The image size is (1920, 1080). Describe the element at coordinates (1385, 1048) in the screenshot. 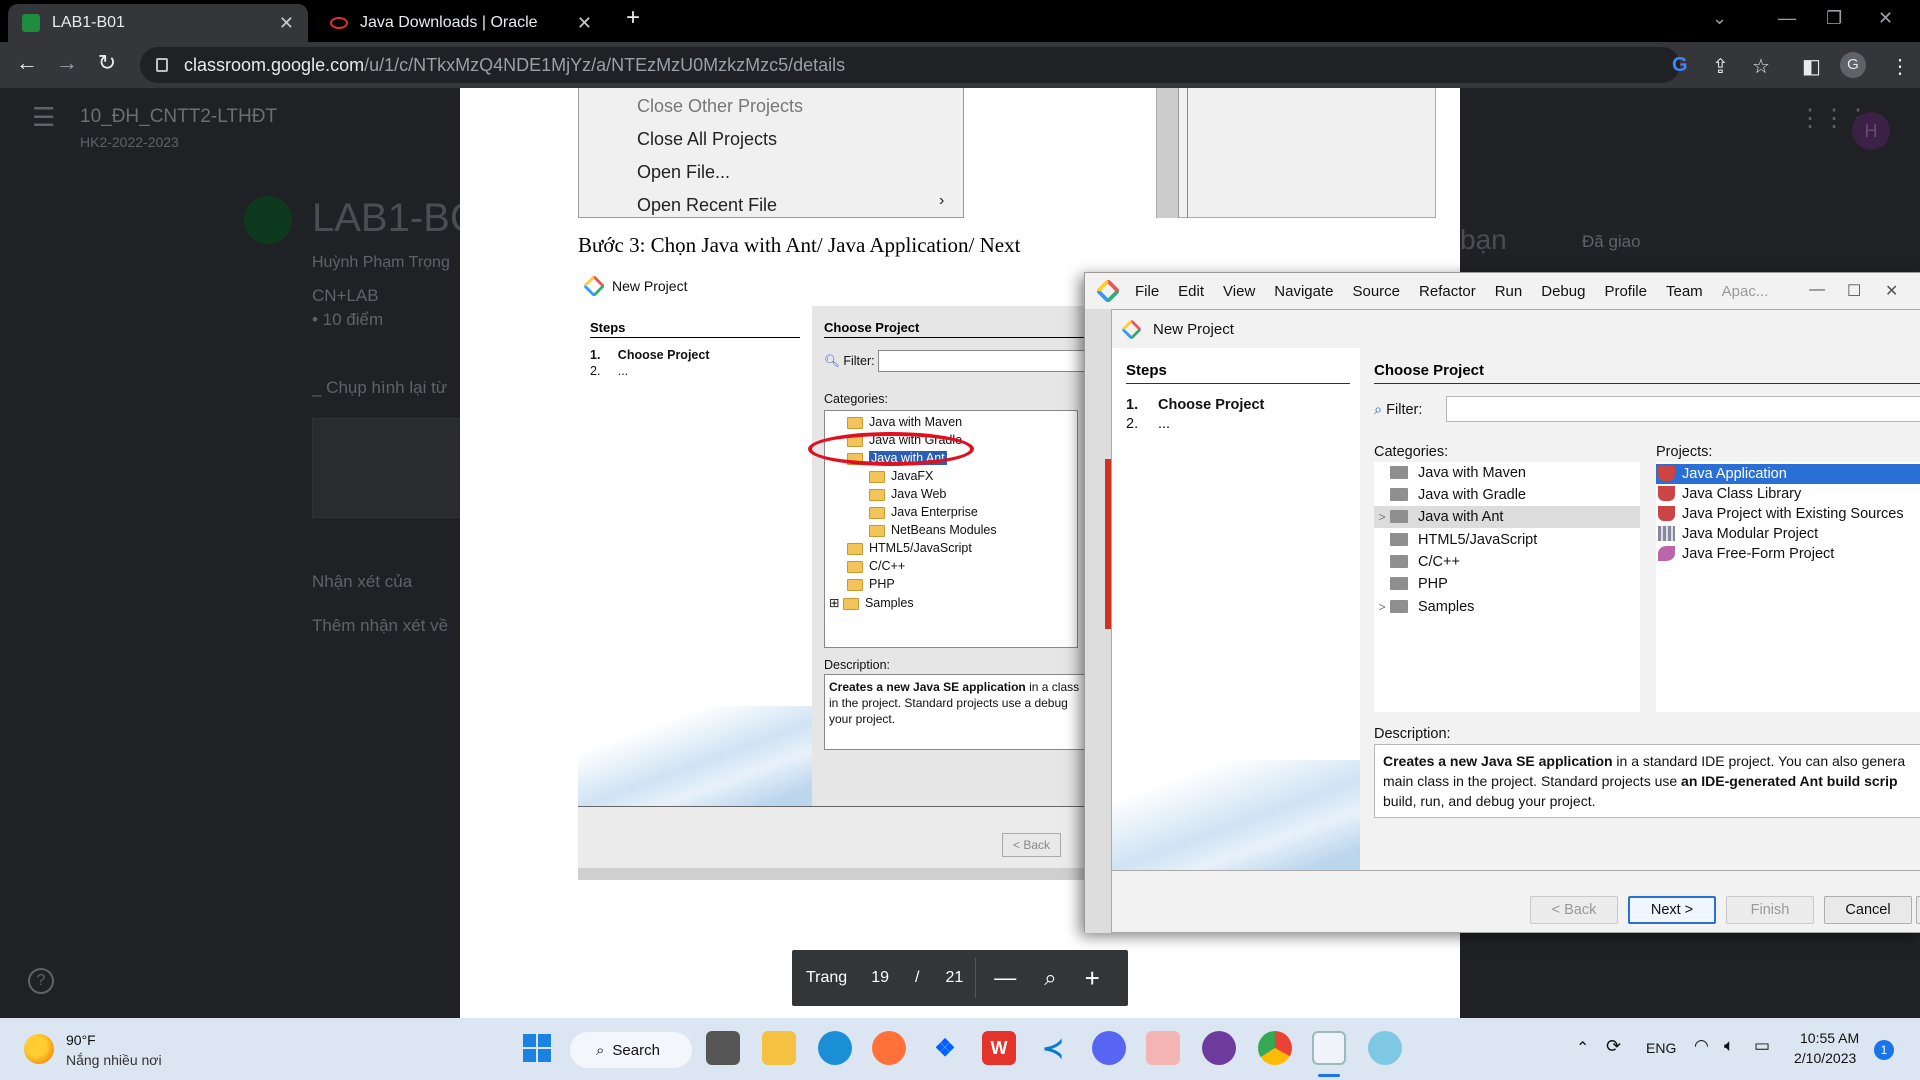

I see `paint-icon` at that location.